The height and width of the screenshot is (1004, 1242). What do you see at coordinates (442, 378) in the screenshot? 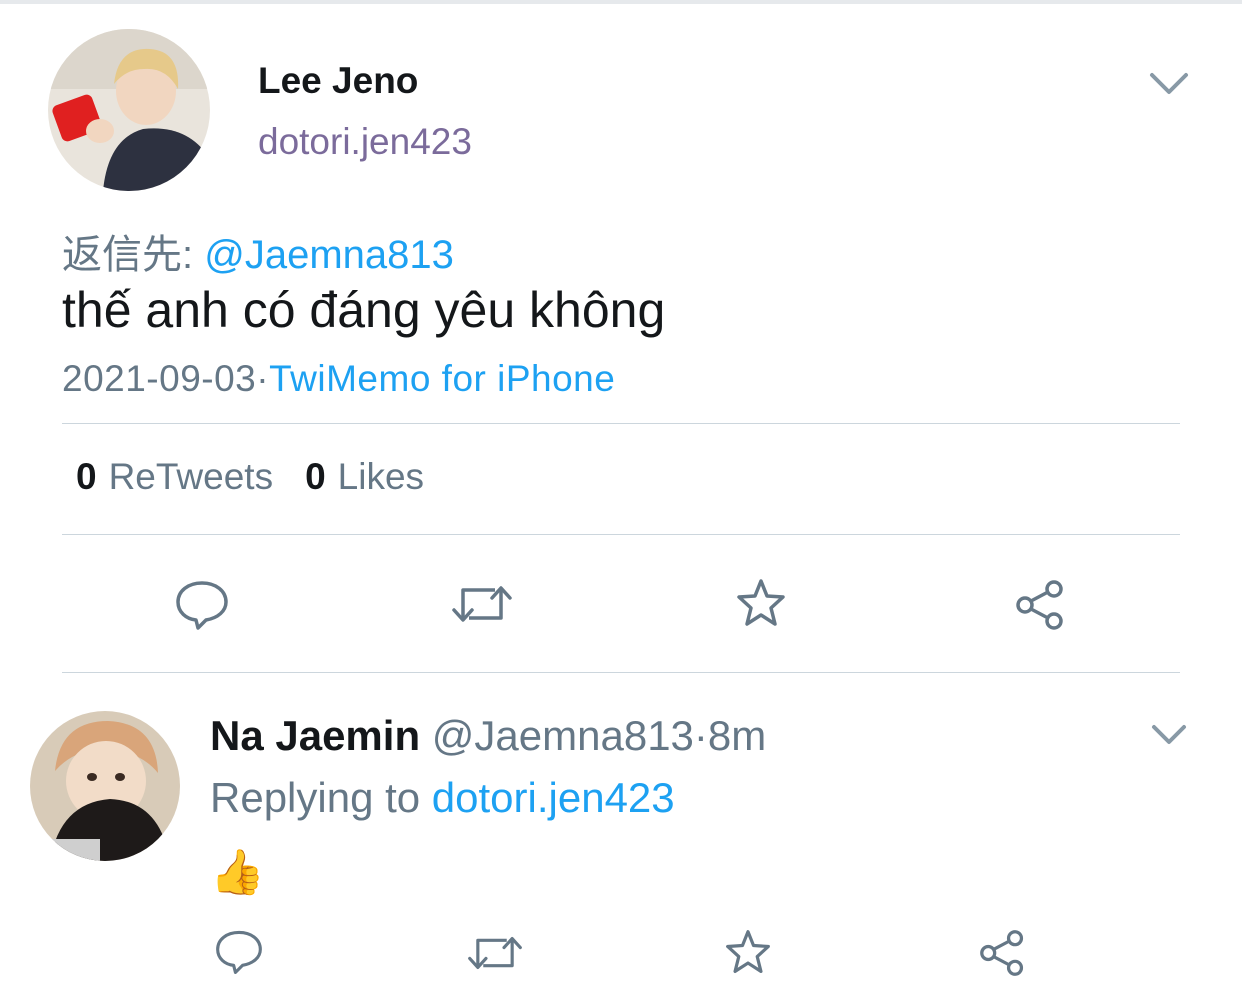
I see `source-link: TwiMemo for iPhone` at bounding box center [442, 378].